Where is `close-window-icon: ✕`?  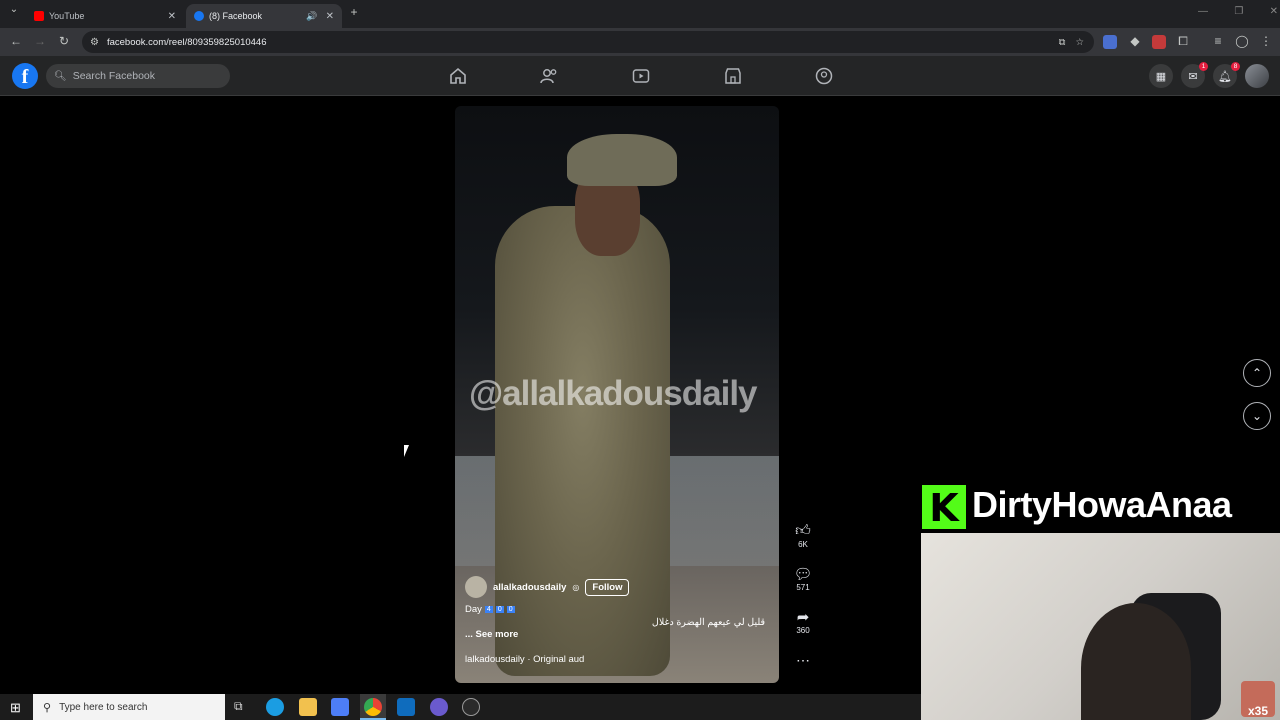 close-window-icon: ✕ is located at coordinates (1274, 11).